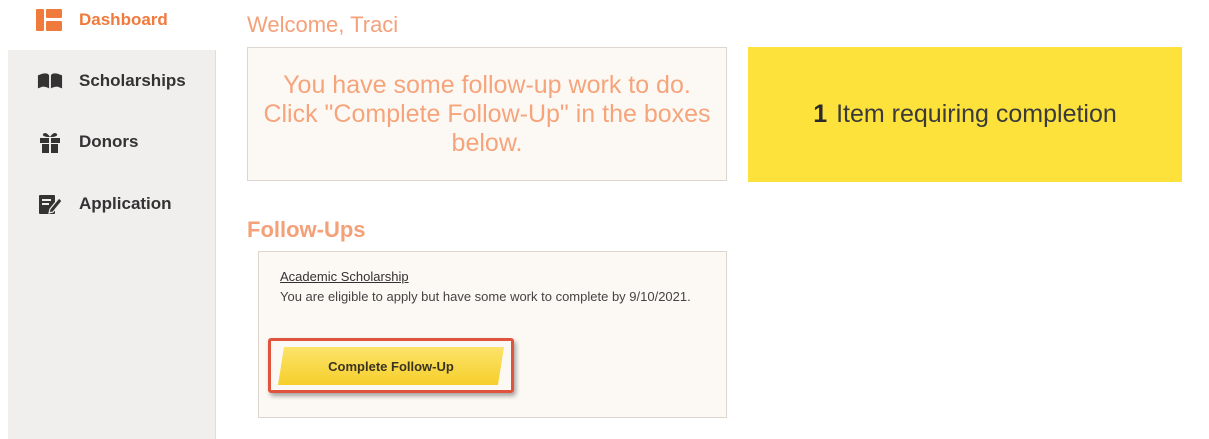  Describe the element at coordinates (125, 203) in the screenshot. I see `sidebar-item-label: Application` at that location.